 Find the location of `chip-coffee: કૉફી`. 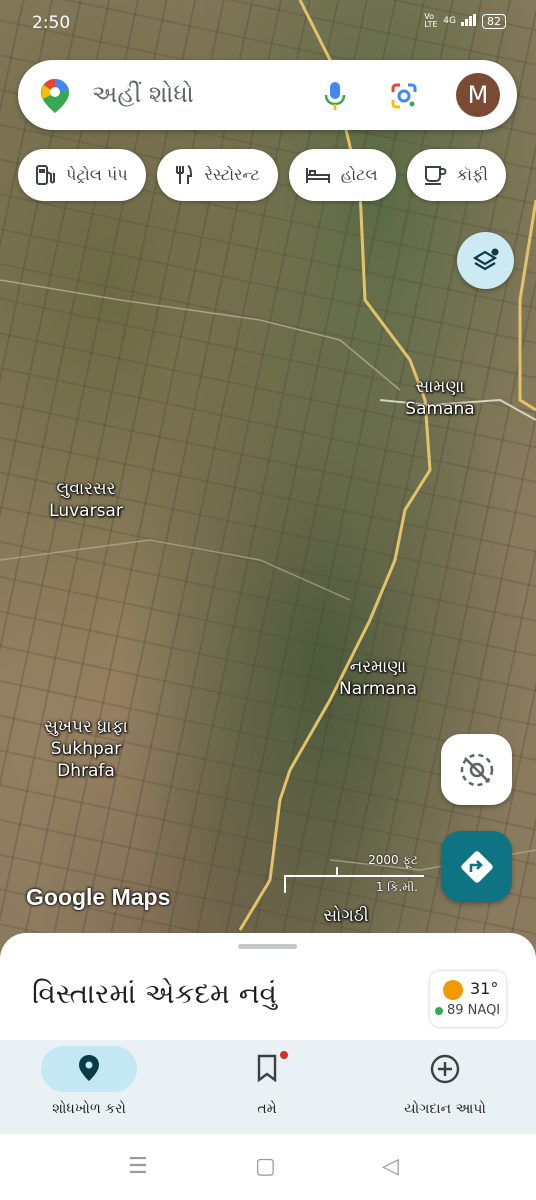

chip-coffee: કૉફી is located at coordinates (456, 175).